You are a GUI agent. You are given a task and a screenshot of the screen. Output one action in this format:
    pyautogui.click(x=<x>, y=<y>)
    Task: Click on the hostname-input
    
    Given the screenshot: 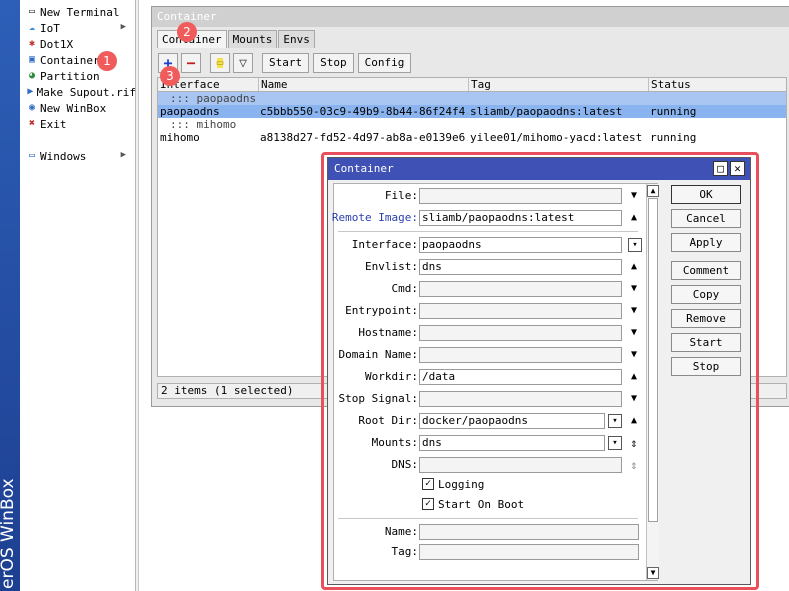 What is the action you would take?
    pyautogui.click(x=520, y=333)
    